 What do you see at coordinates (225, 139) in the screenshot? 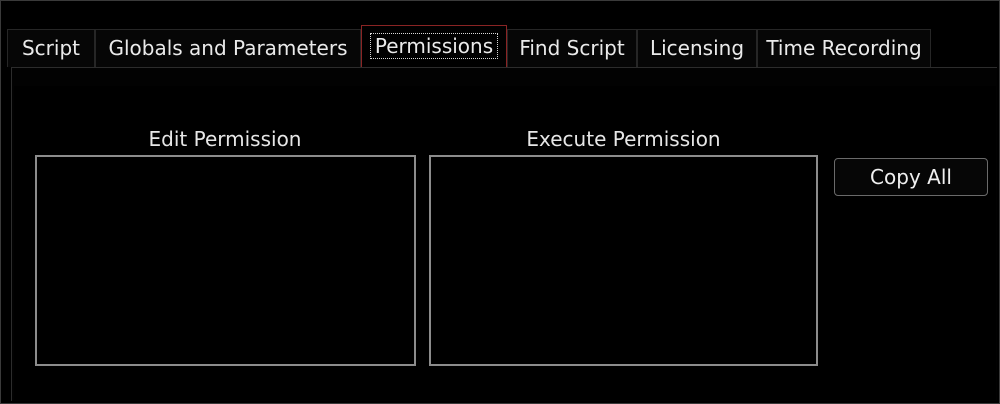
I see `edit-permission-label: Edit Permission` at bounding box center [225, 139].